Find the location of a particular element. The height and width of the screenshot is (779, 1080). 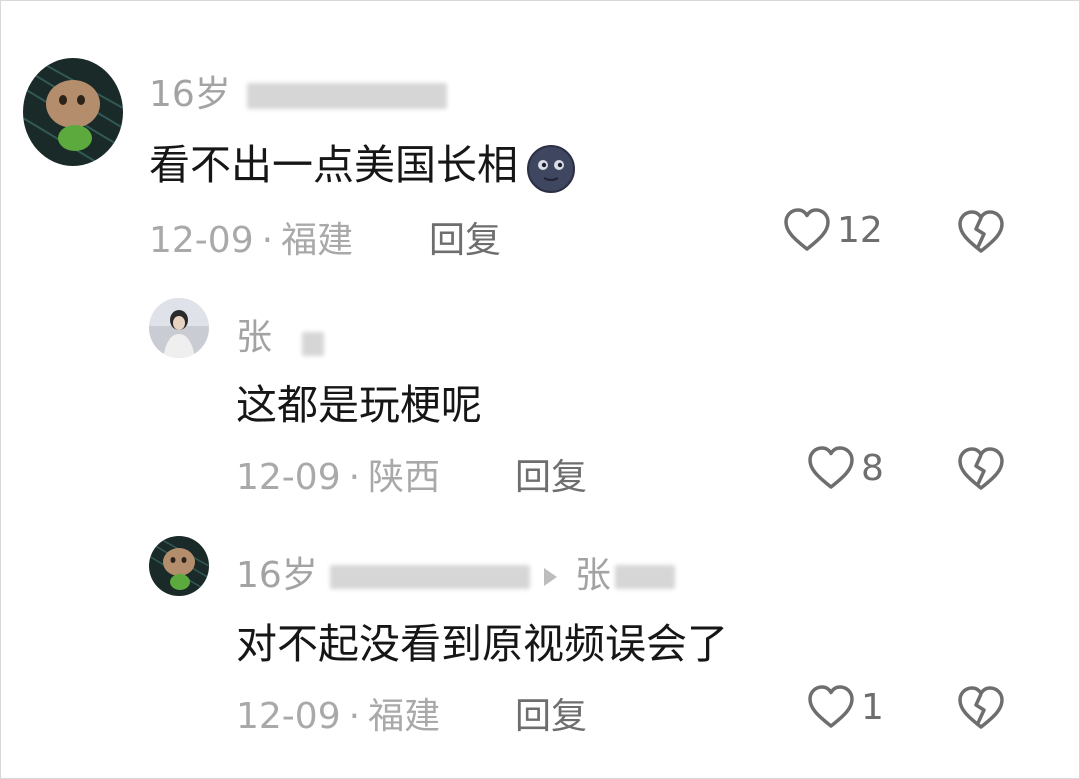

username: 16岁张 is located at coordinates (455, 572).